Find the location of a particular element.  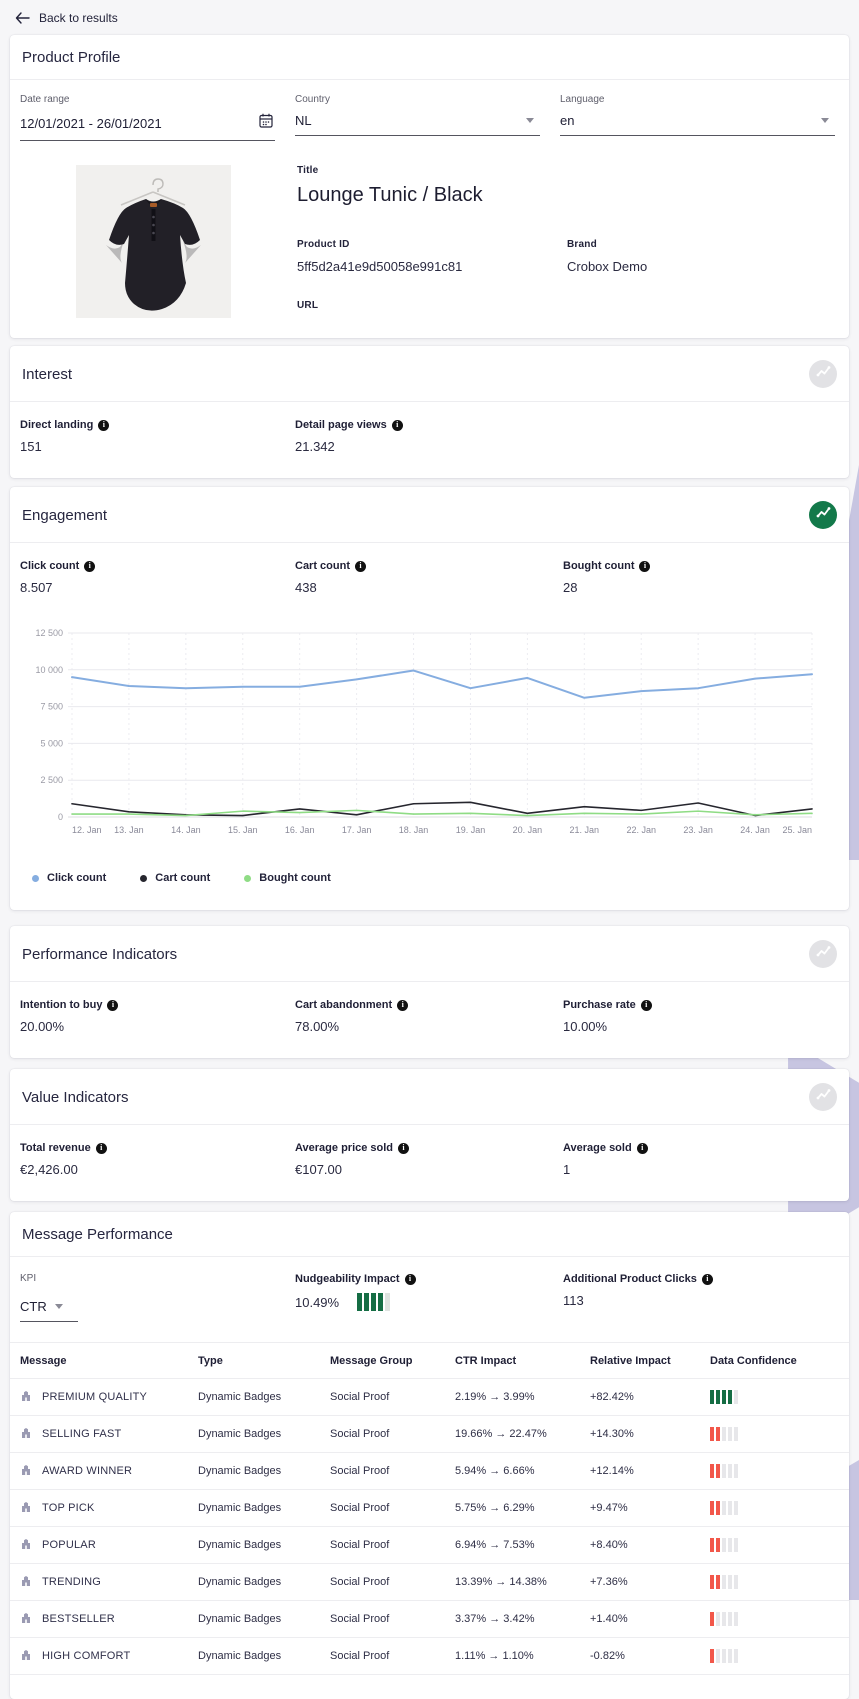

ctr-impact-cell: 5.75% → 6.29% is located at coordinates (495, 1508).